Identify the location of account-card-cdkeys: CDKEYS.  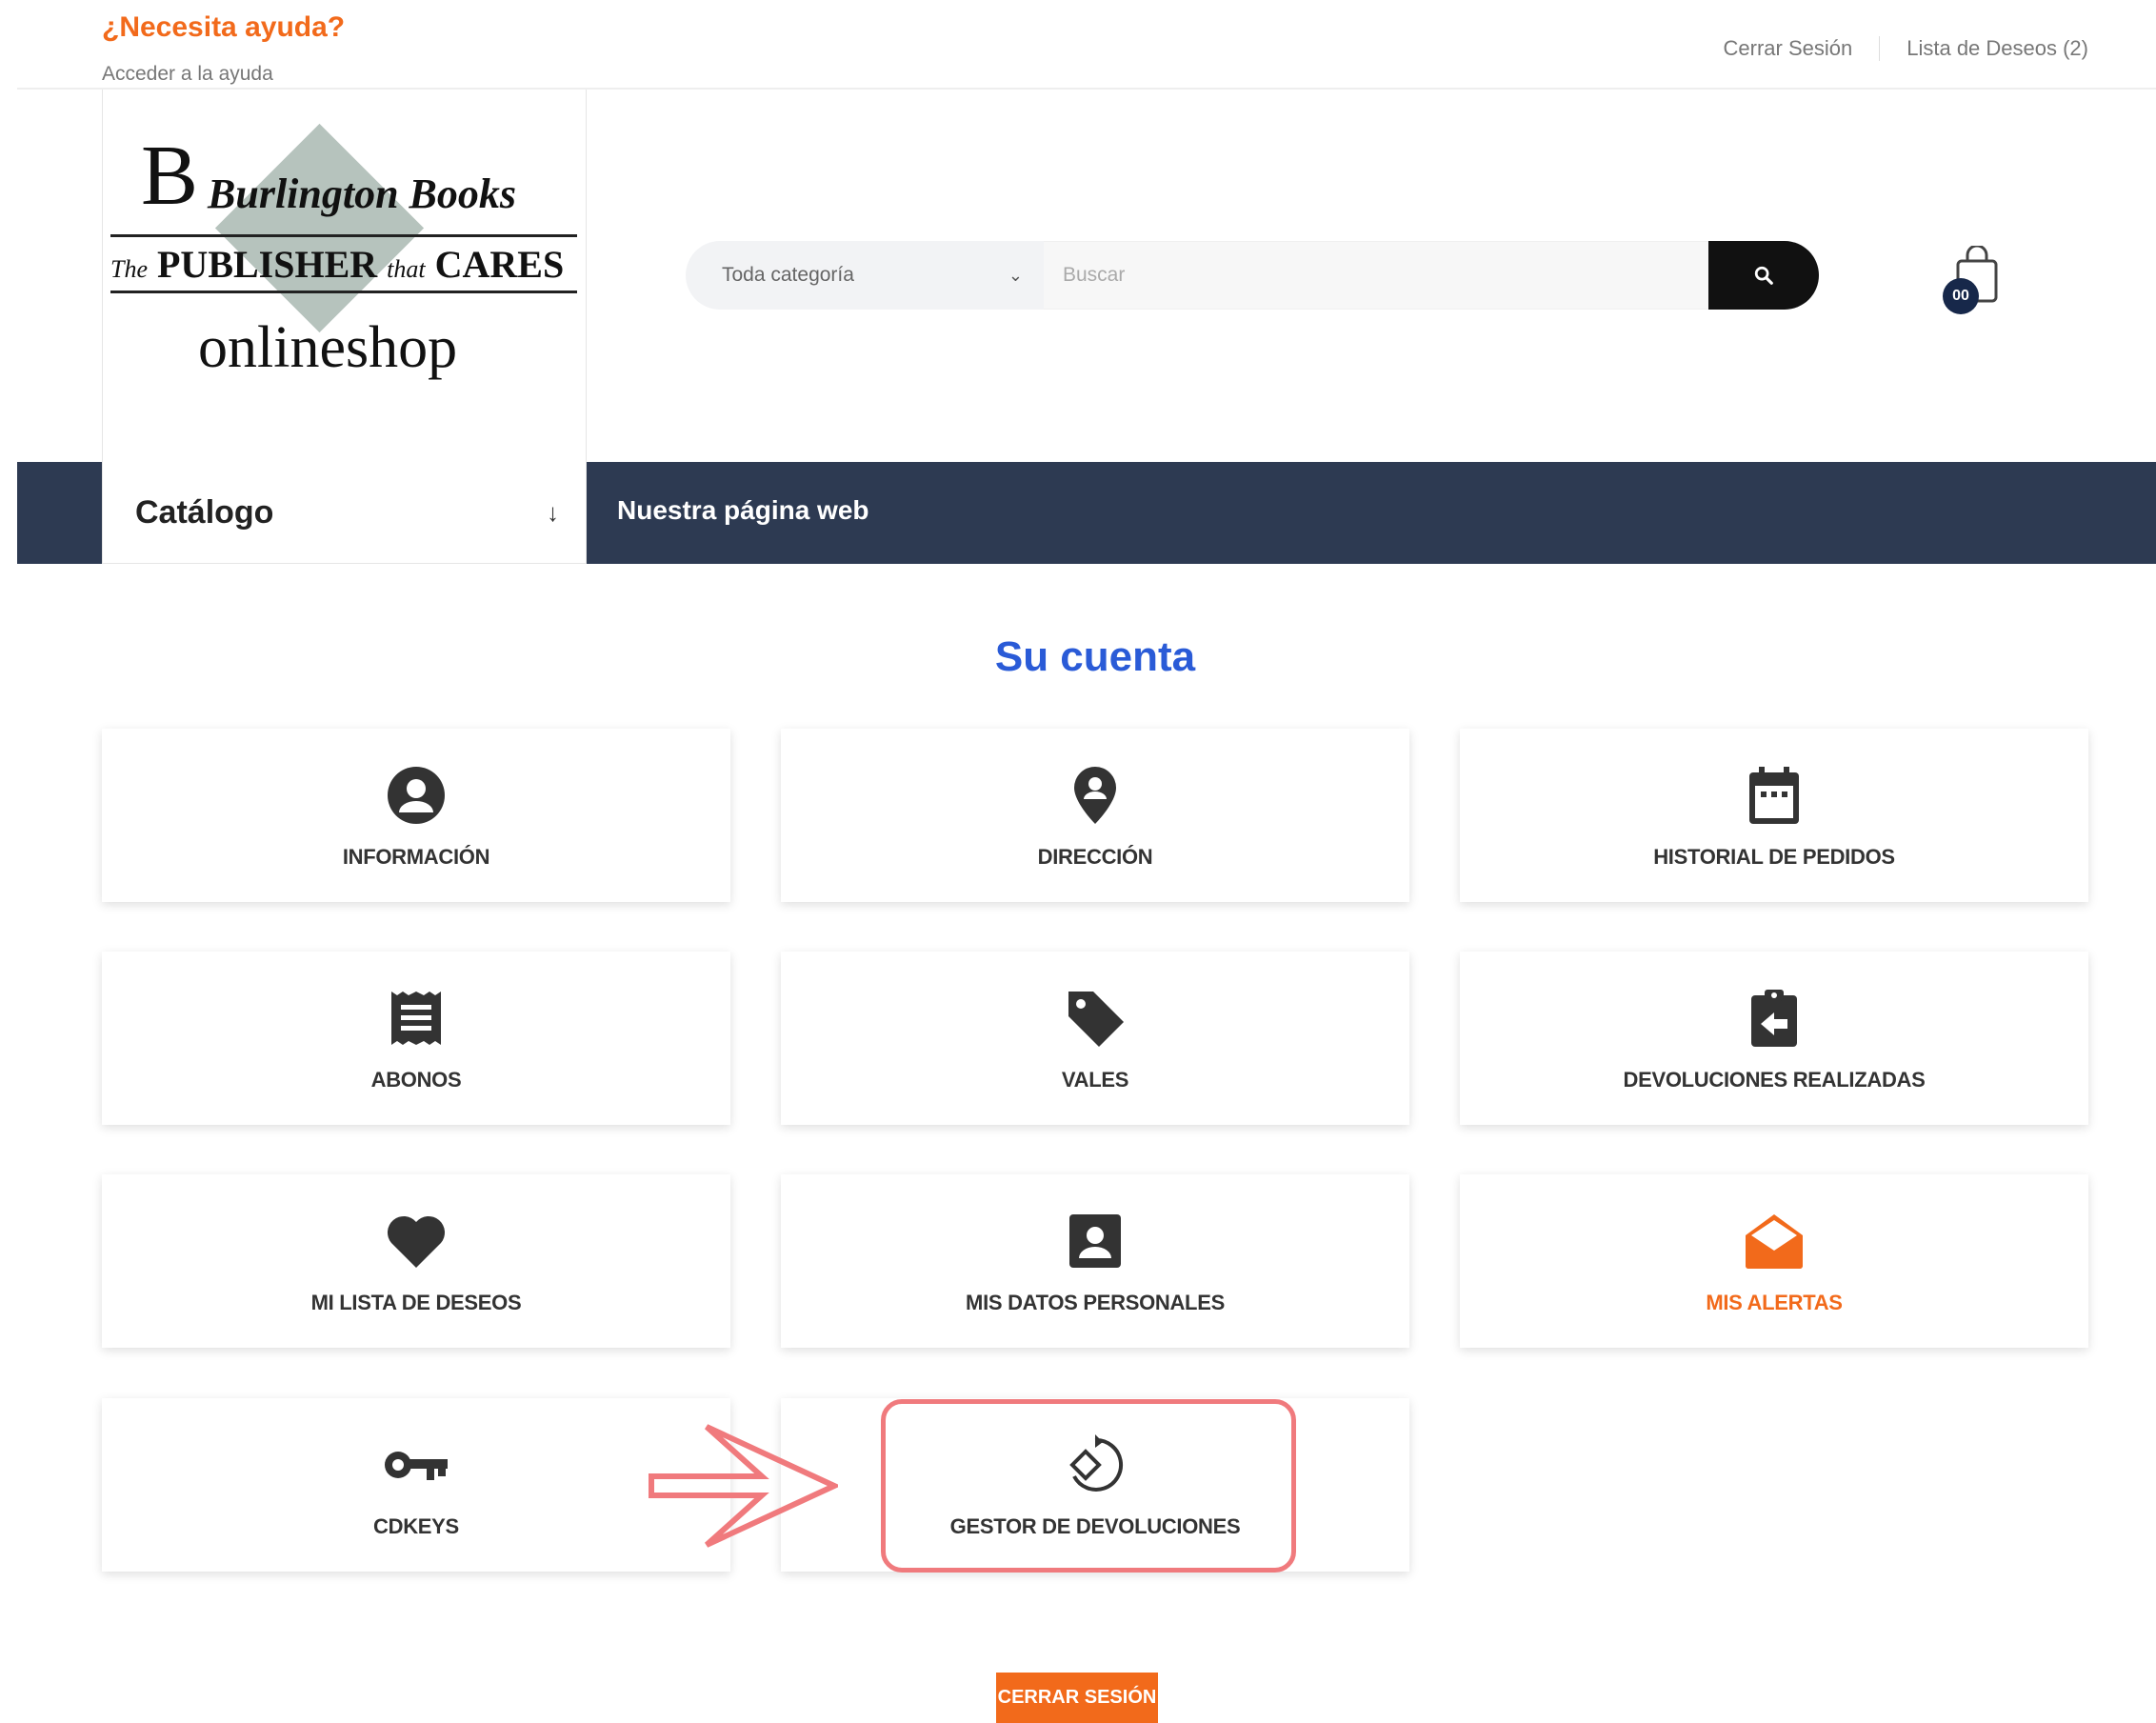
(416, 1485).